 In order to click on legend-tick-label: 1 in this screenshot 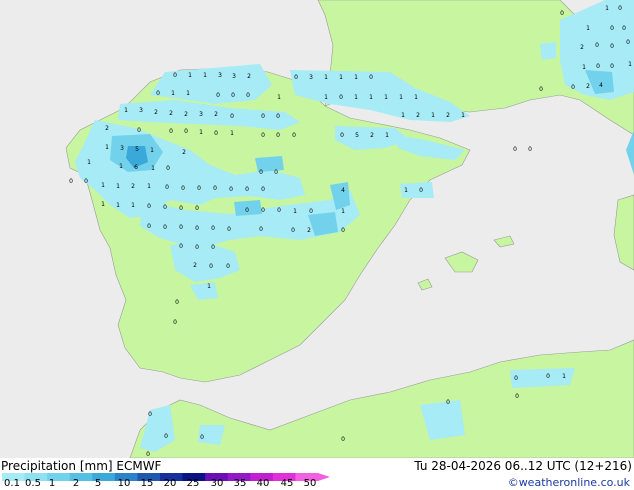, I will do `click(52, 483)`.